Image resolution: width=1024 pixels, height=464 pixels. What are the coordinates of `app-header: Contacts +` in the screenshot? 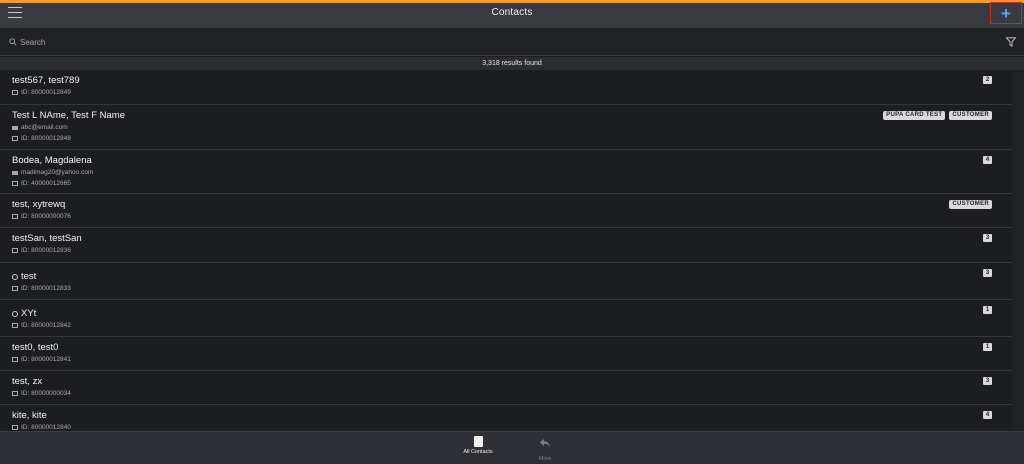 It's located at (512, 15).